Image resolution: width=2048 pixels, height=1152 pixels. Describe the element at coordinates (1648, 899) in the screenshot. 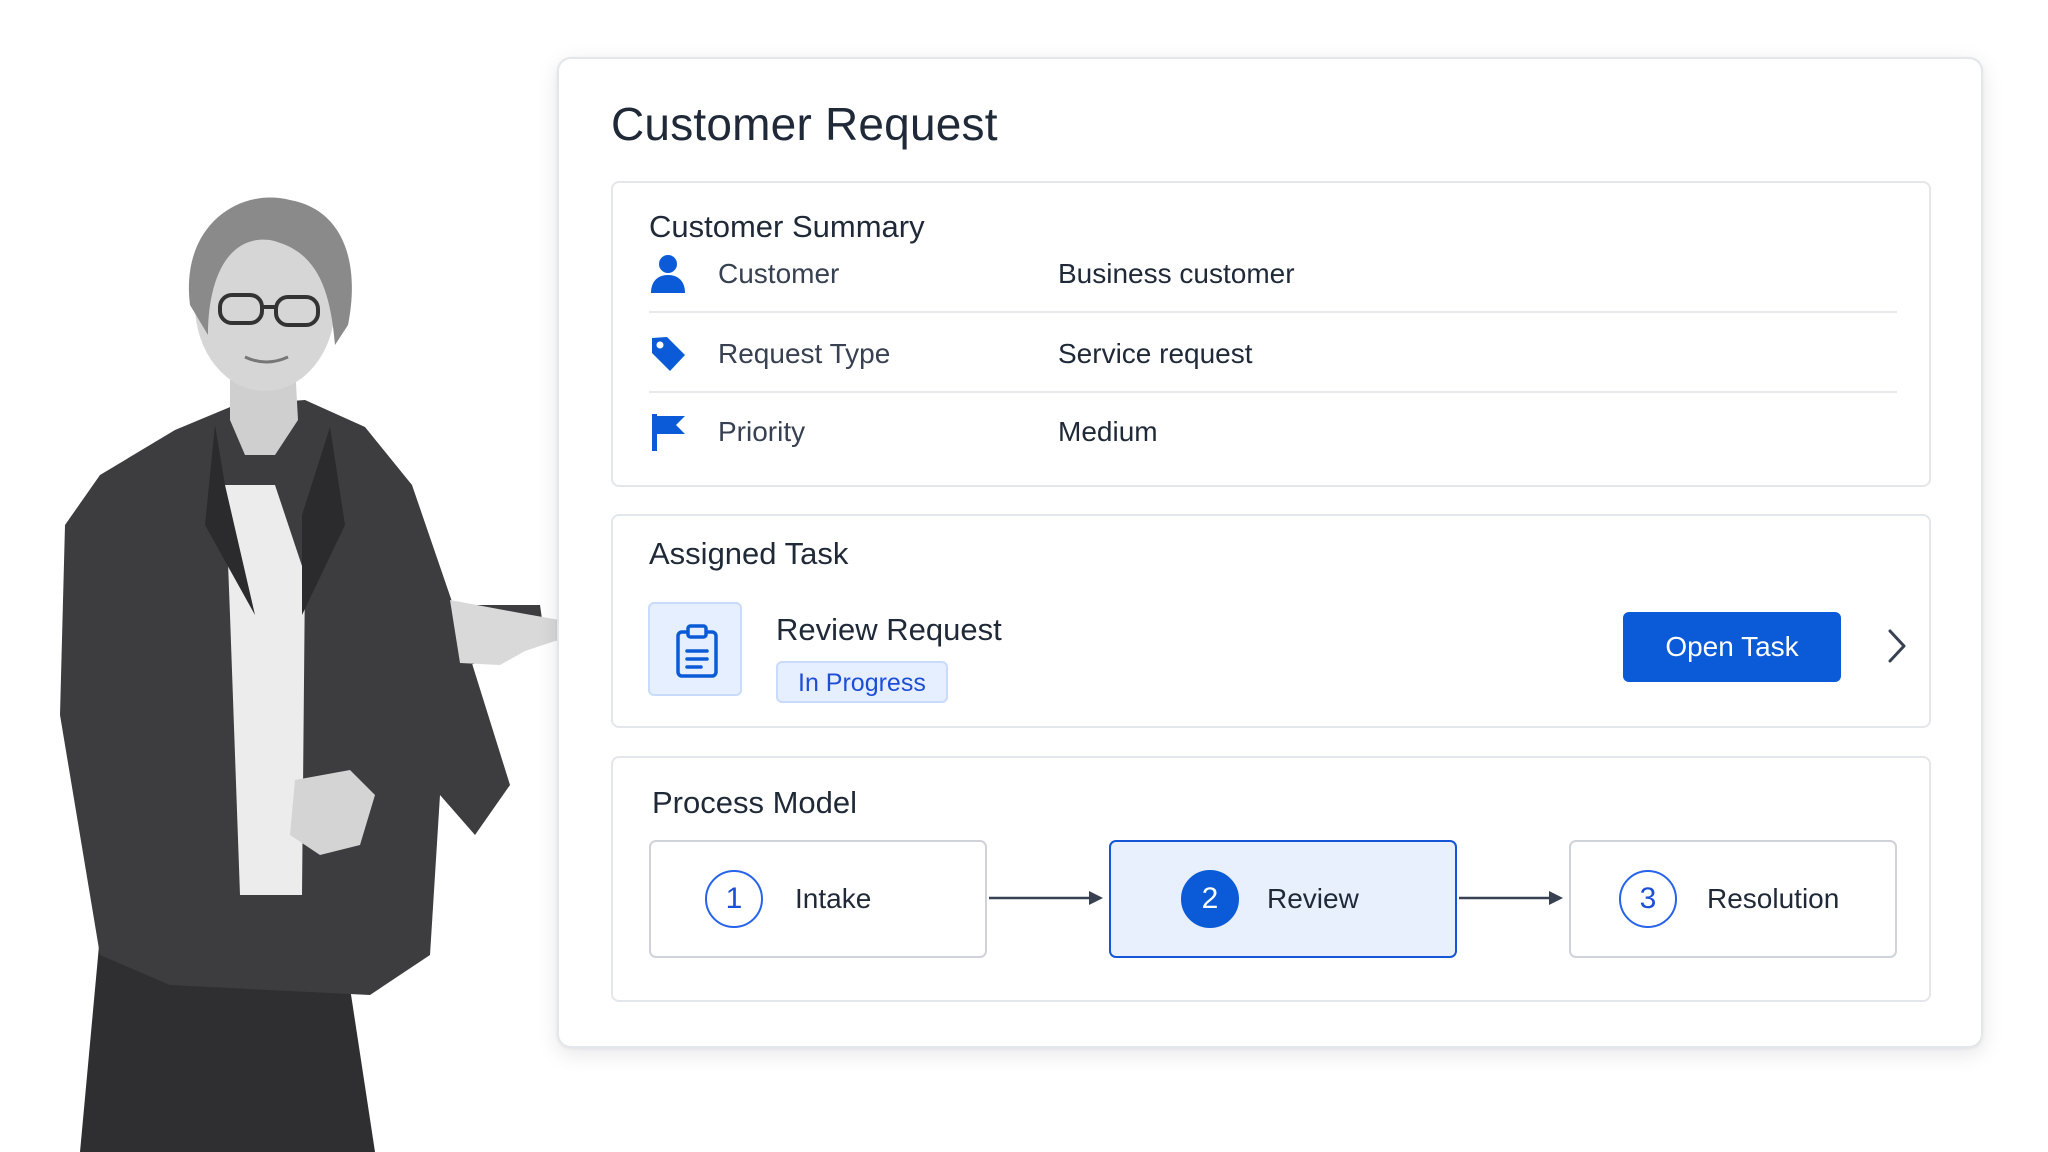

I see `step-number: 3` at that location.